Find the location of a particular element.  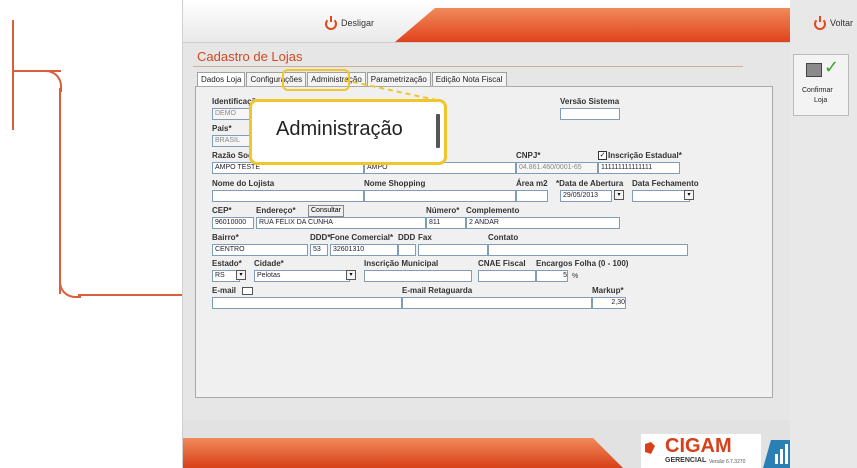

inscricao-municipal-label: Inscrição Municipal is located at coordinates (401, 263).